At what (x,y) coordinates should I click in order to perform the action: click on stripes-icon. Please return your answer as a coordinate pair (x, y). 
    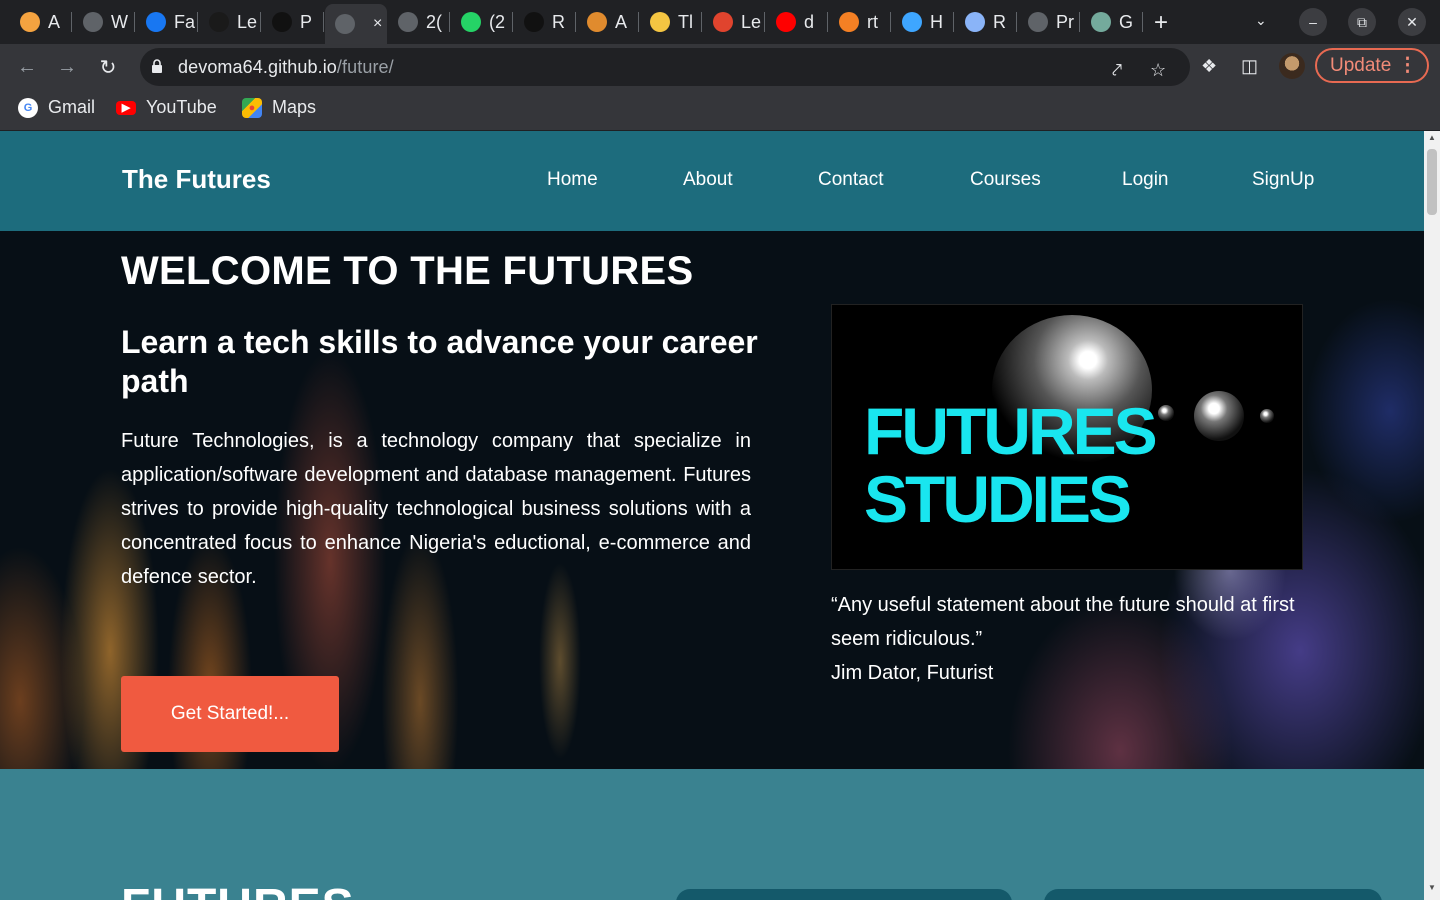
    Looking at the image, I should click on (723, 22).